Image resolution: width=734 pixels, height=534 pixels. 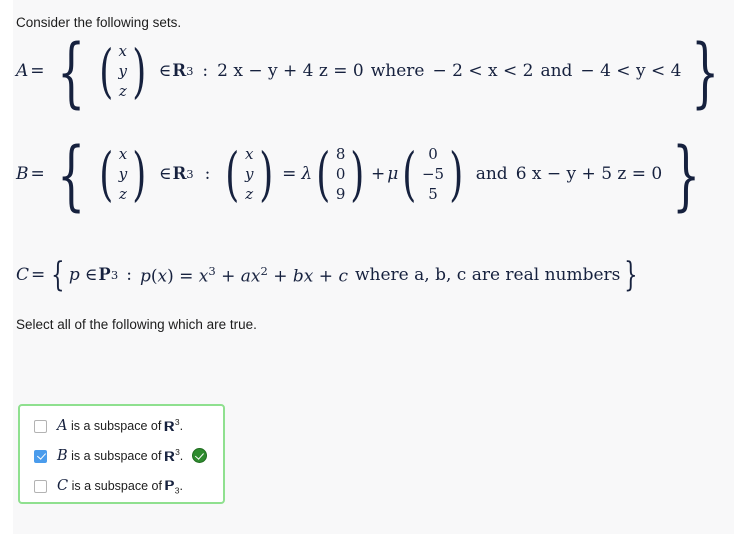 I want to click on set-b-name: B, so click(x=22, y=174).